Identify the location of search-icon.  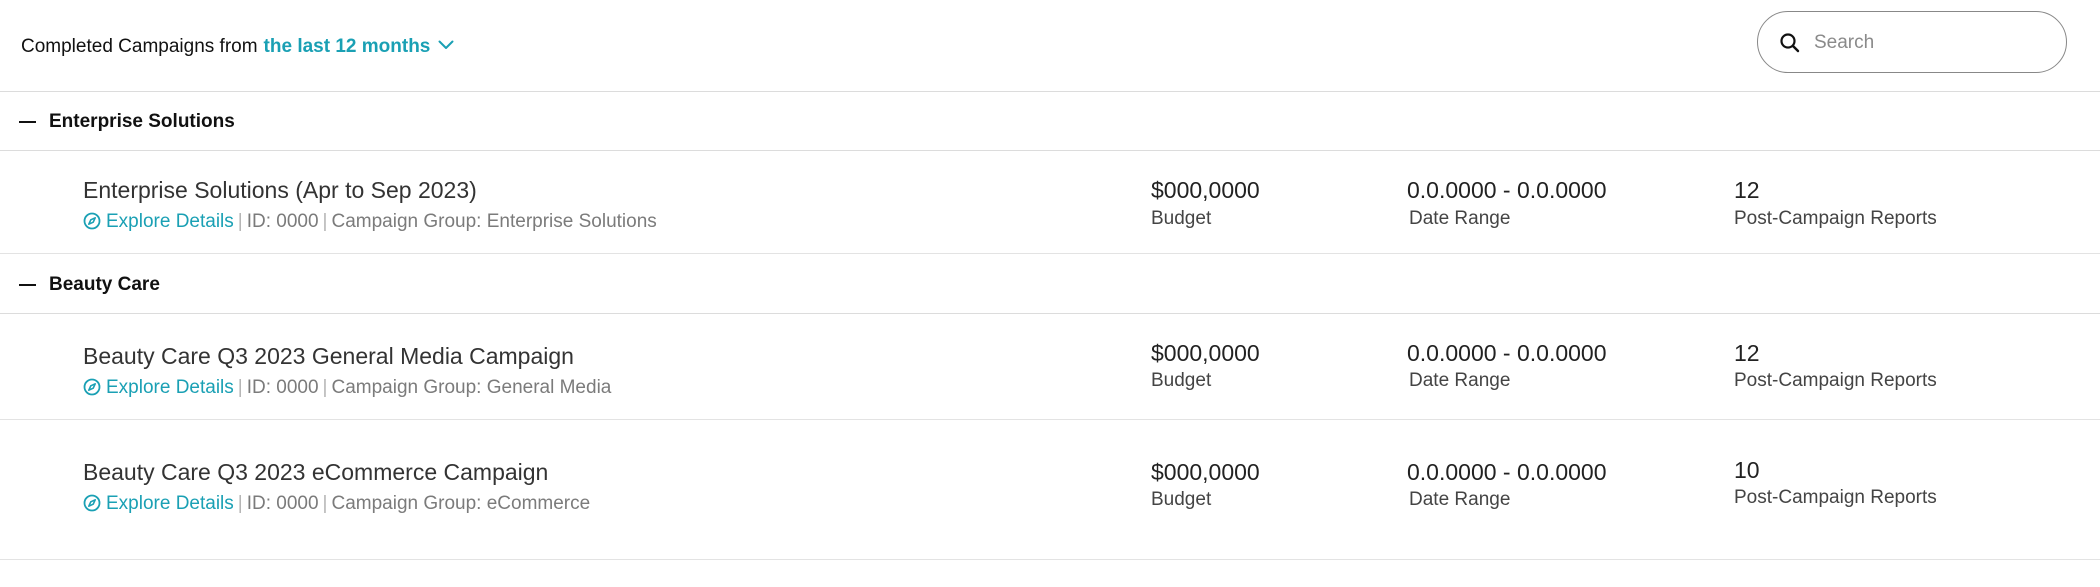
(1790, 45).